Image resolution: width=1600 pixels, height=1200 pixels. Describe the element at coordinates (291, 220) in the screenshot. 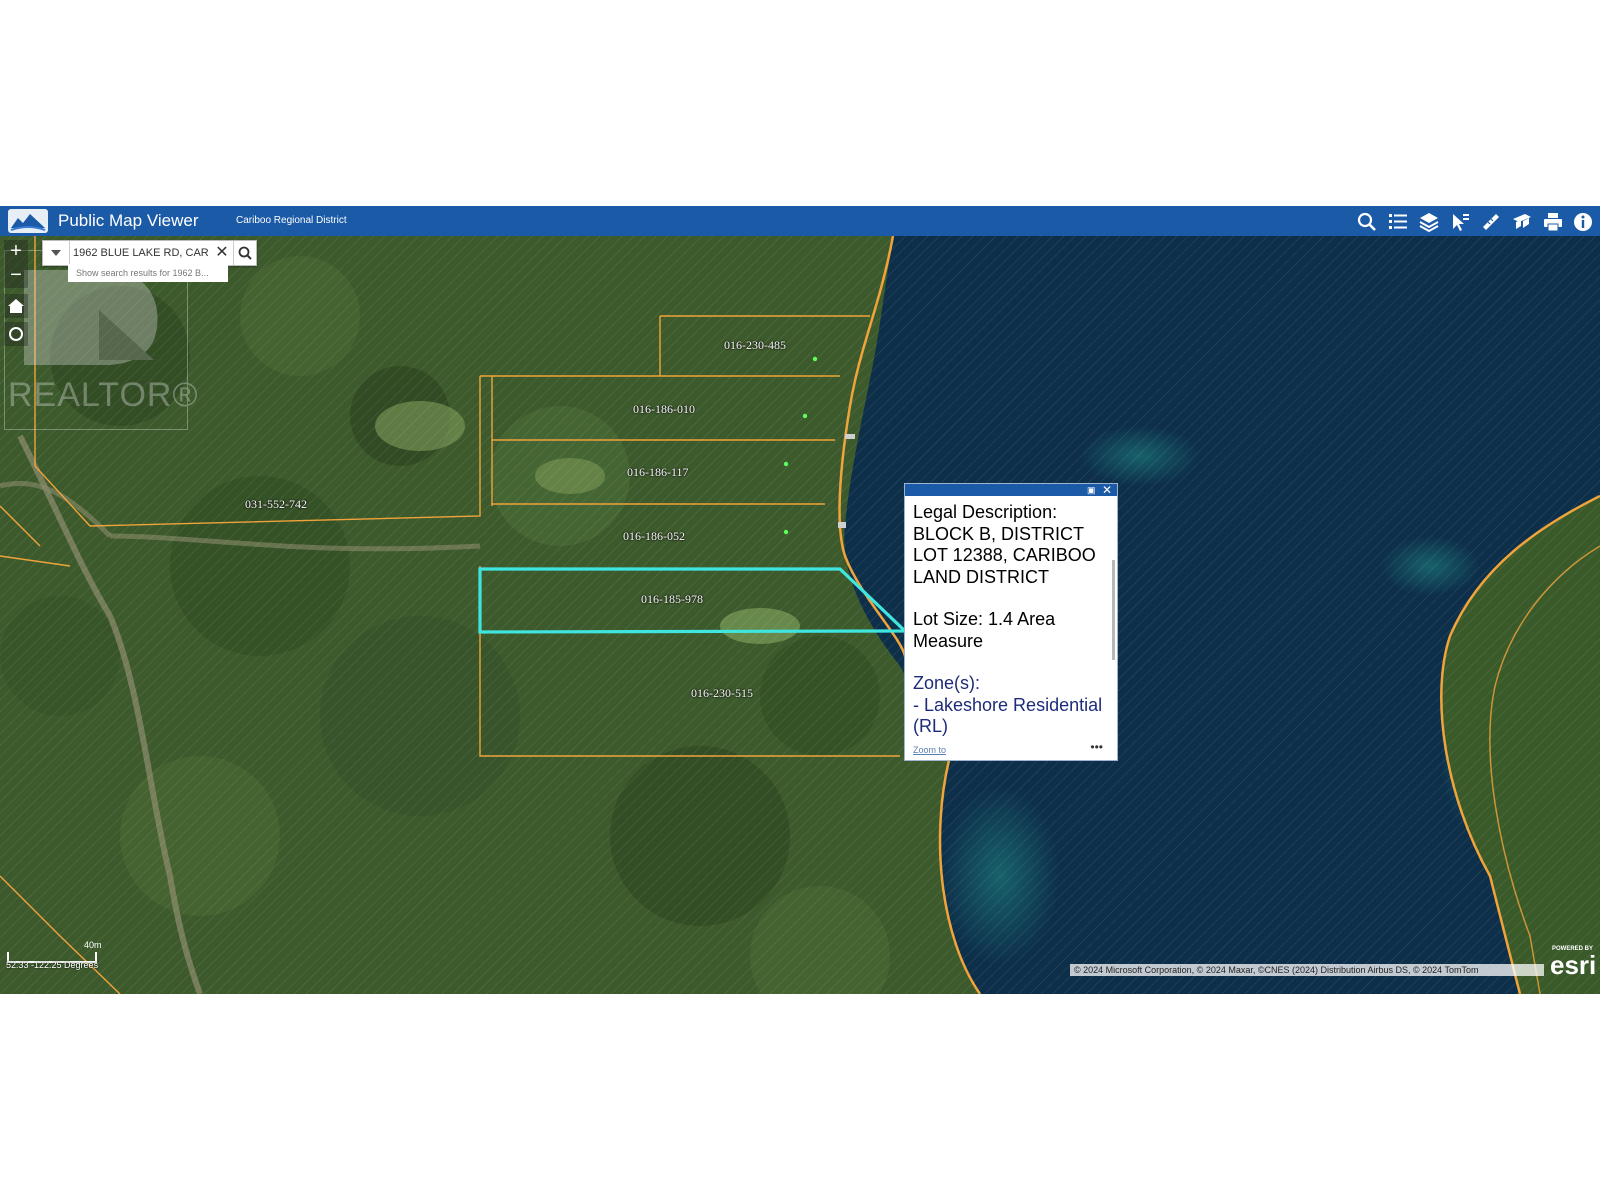

I see `organization-name: Cariboo Regional District` at that location.